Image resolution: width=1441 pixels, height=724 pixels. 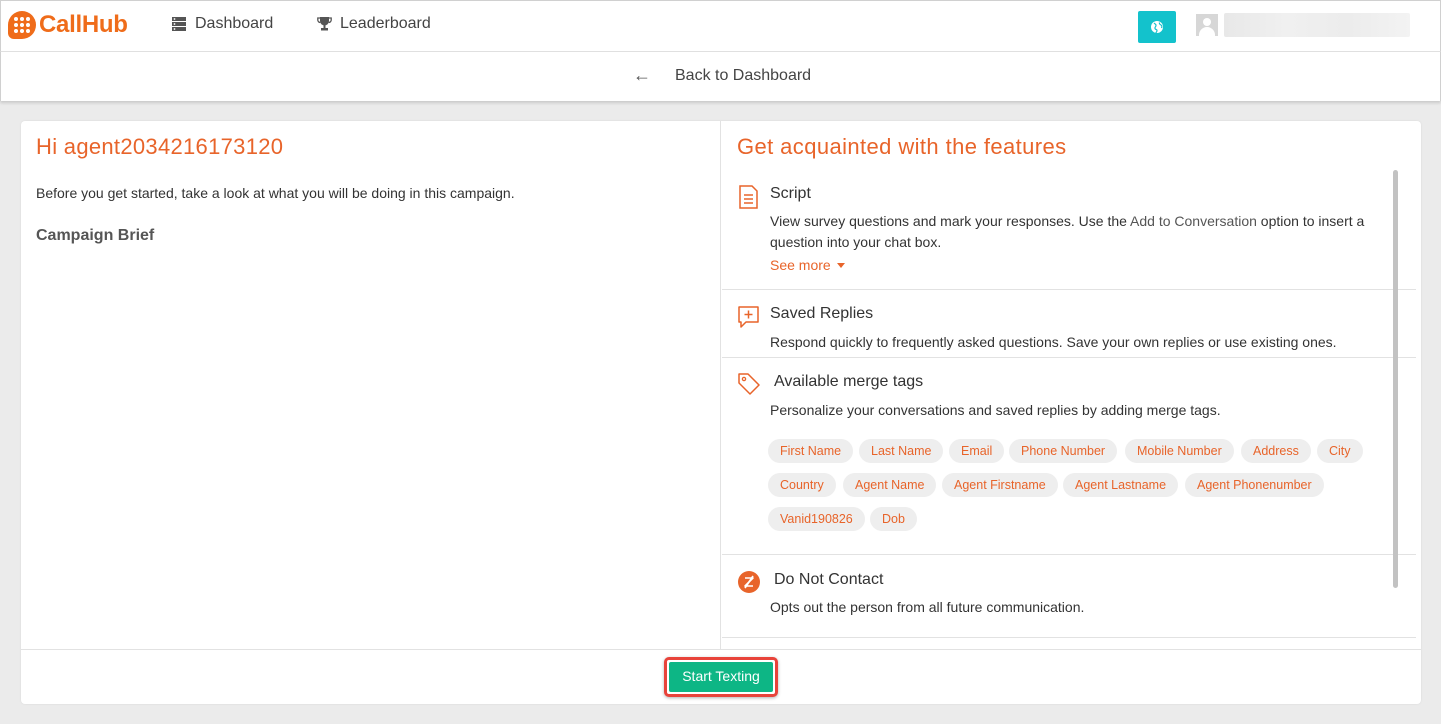 What do you see at coordinates (902, 146) in the screenshot?
I see `features-heading: Get acquainted with the features` at bounding box center [902, 146].